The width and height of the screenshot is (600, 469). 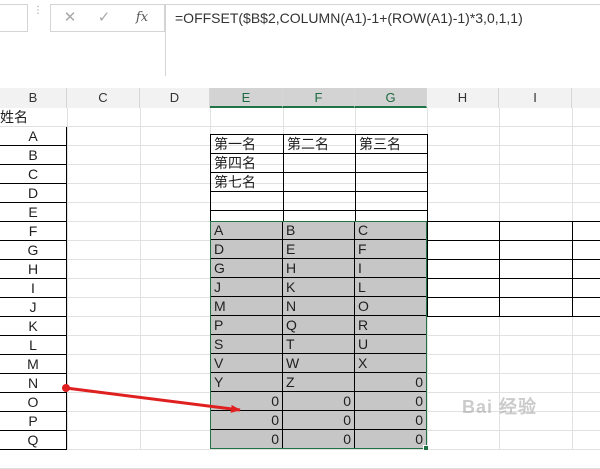 What do you see at coordinates (33, 402) in the screenshot?
I see `name-cell: O` at bounding box center [33, 402].